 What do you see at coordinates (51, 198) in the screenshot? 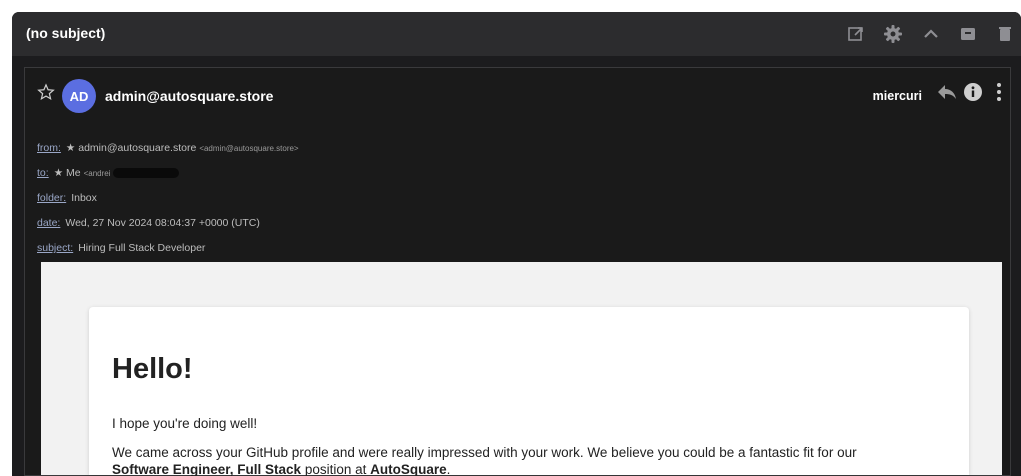
I see `meta-folder-label: folder:` at bounding box center [51, 198].